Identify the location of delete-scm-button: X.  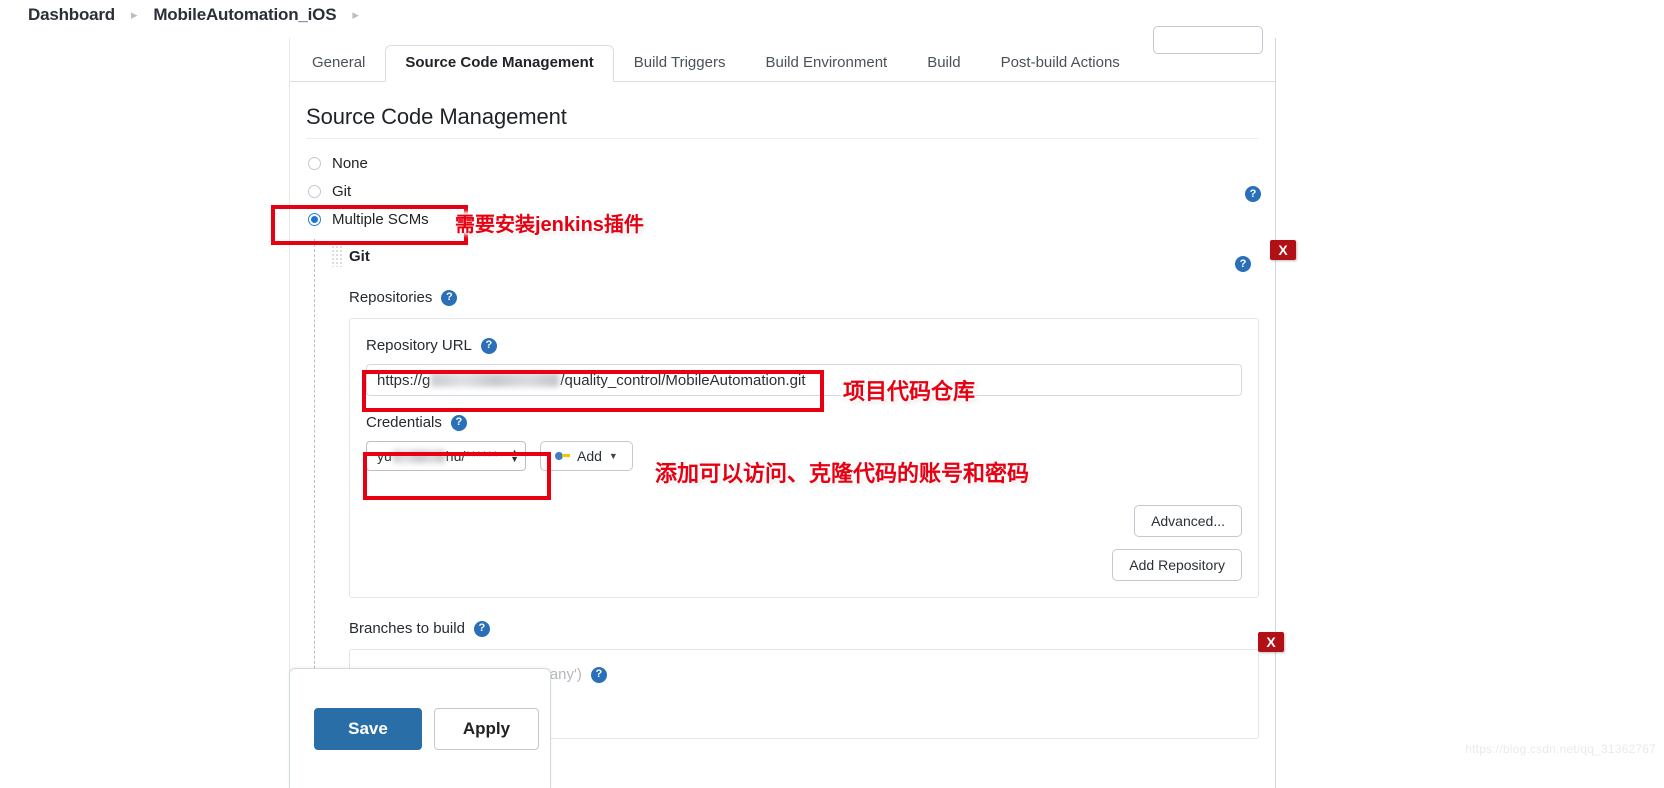
(1283, 250).